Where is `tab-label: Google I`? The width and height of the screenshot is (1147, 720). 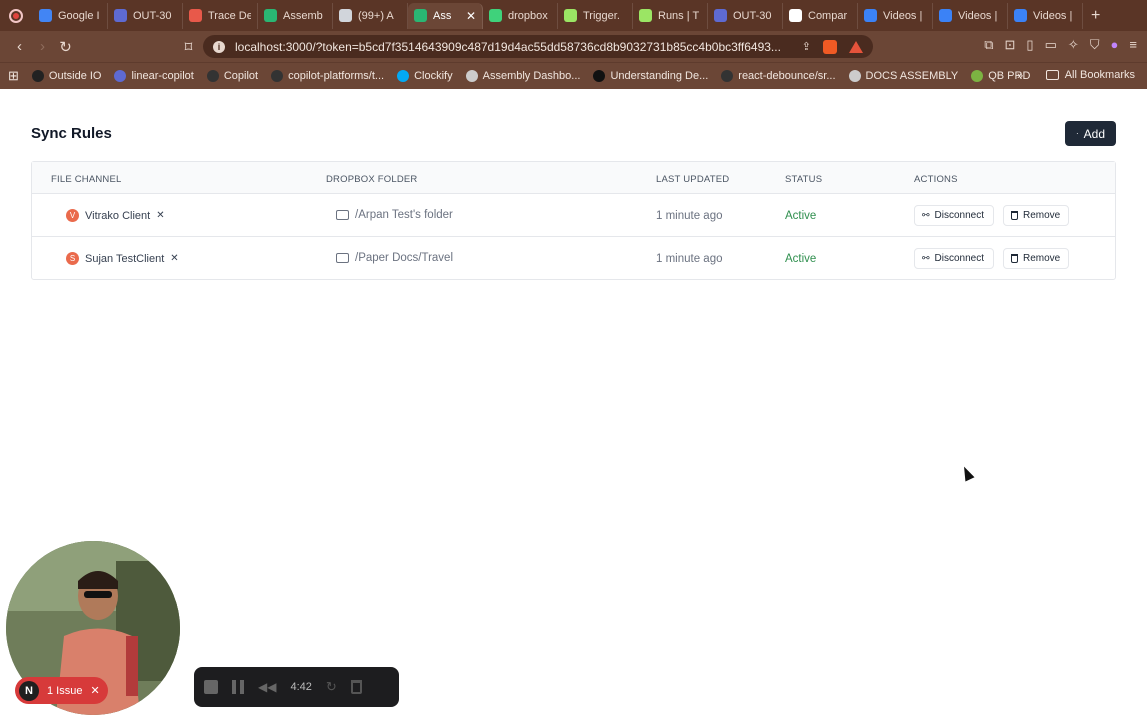 tab-label: Google I is located at coordinates (79, 15).